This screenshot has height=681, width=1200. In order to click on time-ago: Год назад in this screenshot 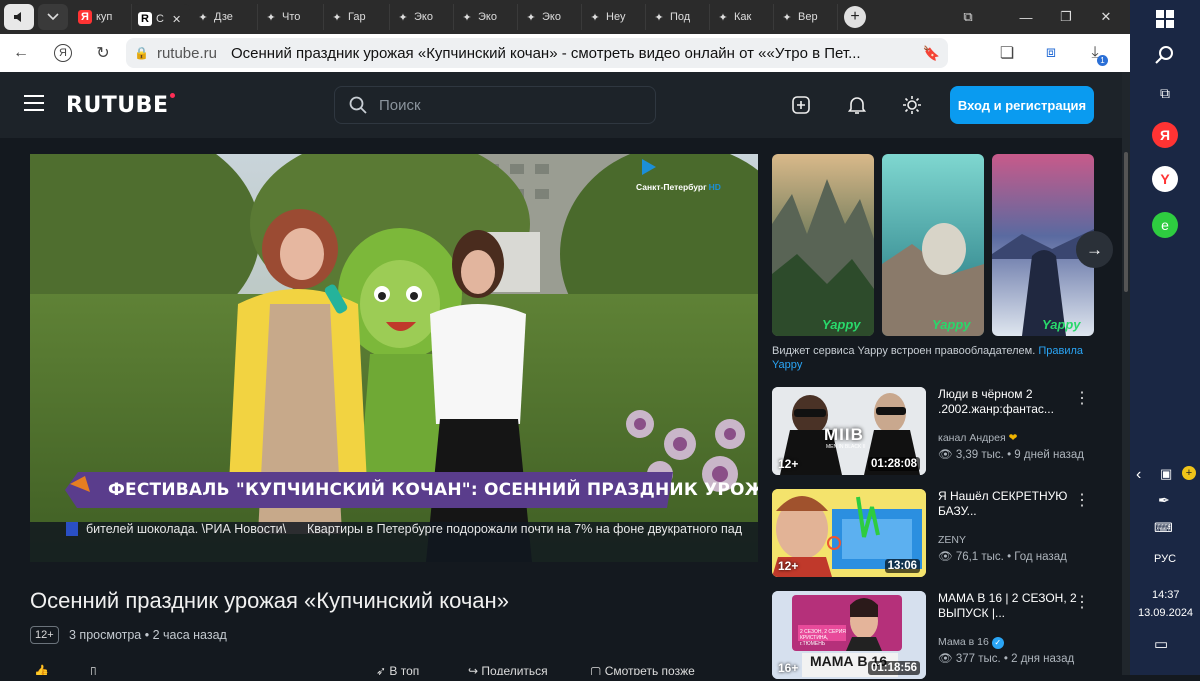, I will do `click(1040, 557)`.